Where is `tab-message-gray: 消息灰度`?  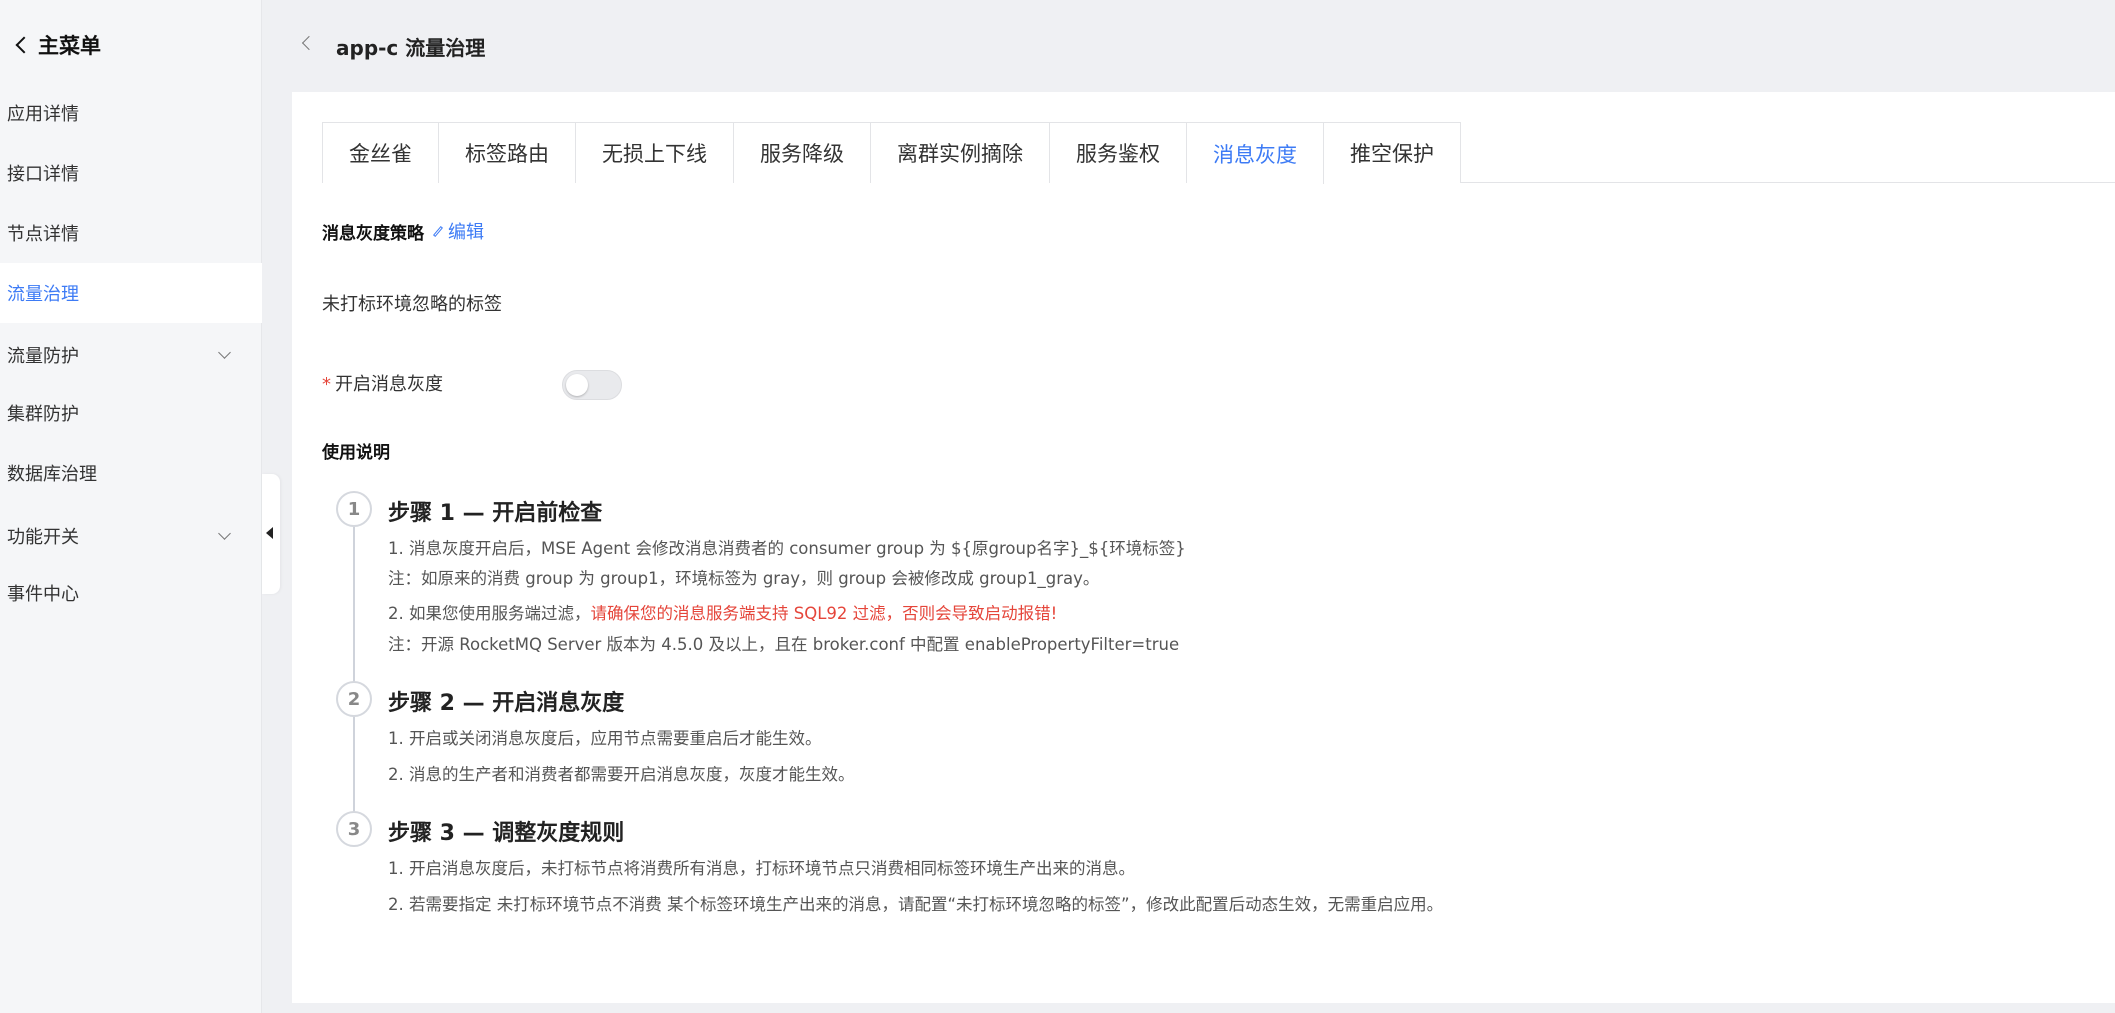
tab-message-gray: 消息灰度 is located at coordinates (1255, 153).